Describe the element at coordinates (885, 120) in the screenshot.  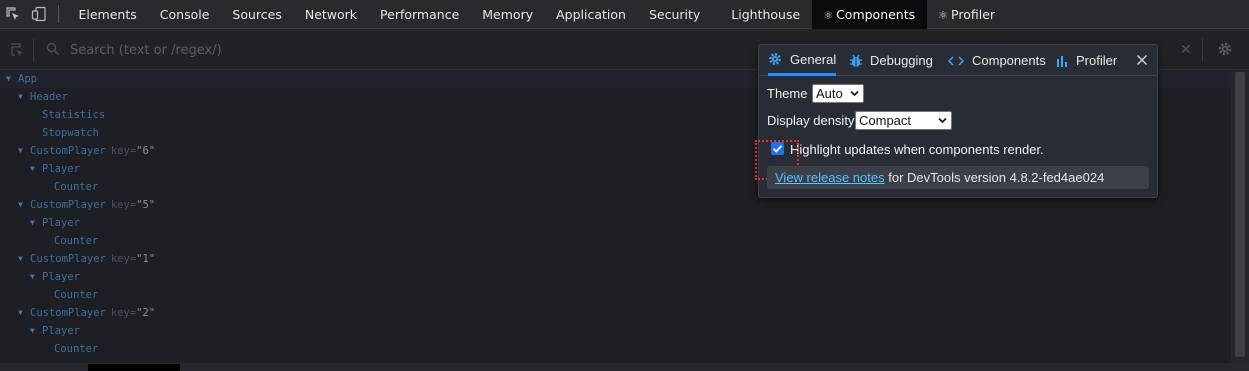
I see `display-density-select-value: Compact` at that location.